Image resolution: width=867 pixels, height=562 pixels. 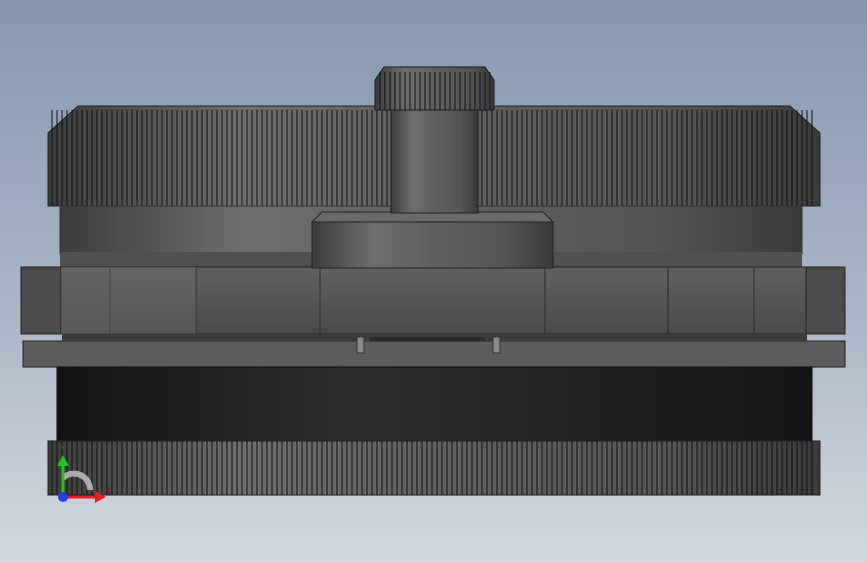 I want to click on flange-plate, so click(x=434, y=351).